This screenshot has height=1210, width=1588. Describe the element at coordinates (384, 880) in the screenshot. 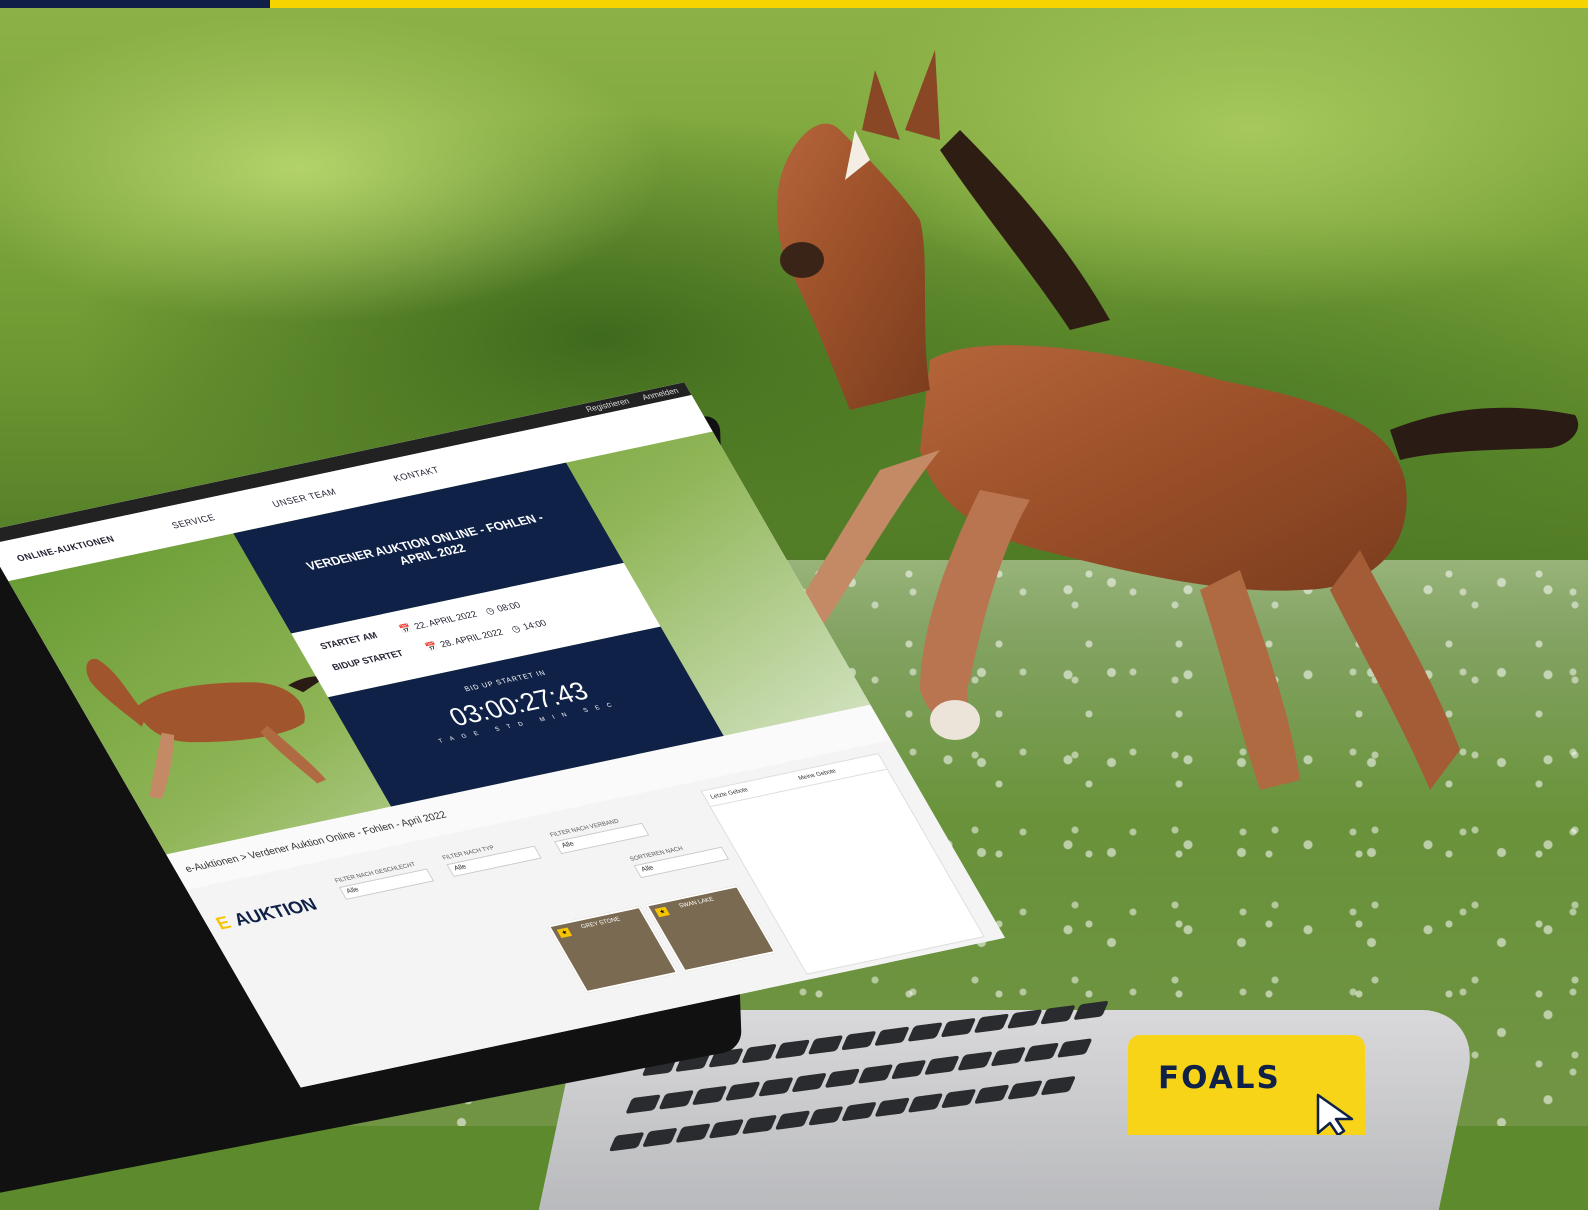

I see `filter-gender: FILTER NACH GESCHLECHT Alle` at that location.